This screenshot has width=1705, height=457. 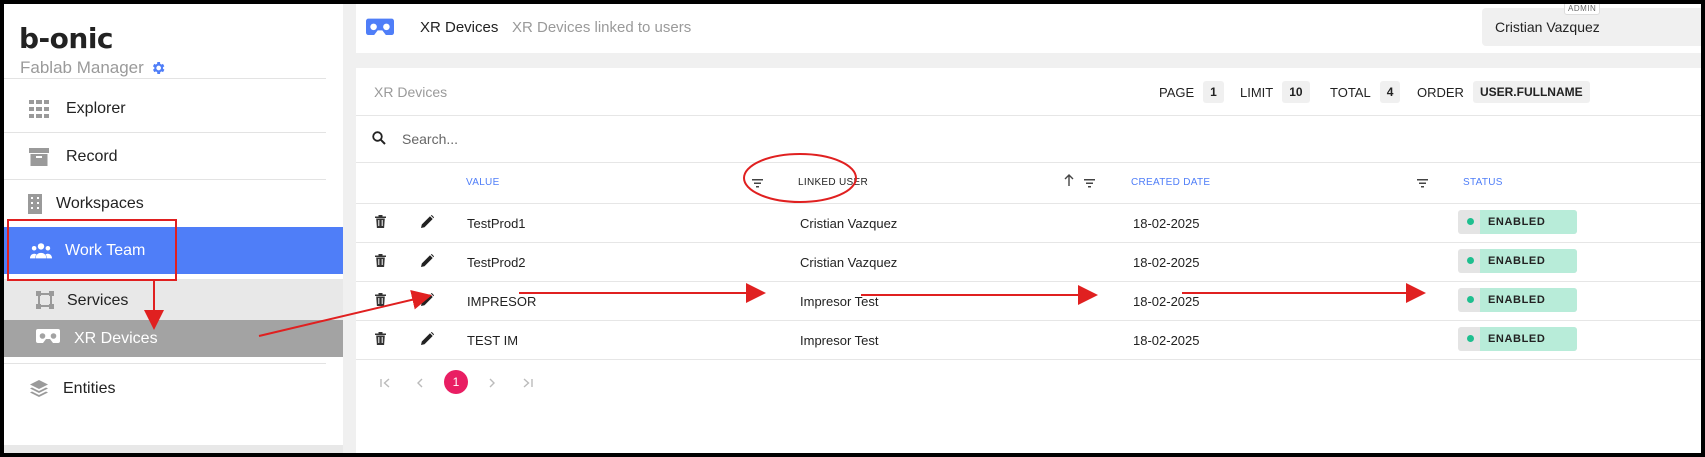 What do you see at coordinates (39, 157) in the screenshot?
I see `archive-icon` at bounding box center [39, 157].